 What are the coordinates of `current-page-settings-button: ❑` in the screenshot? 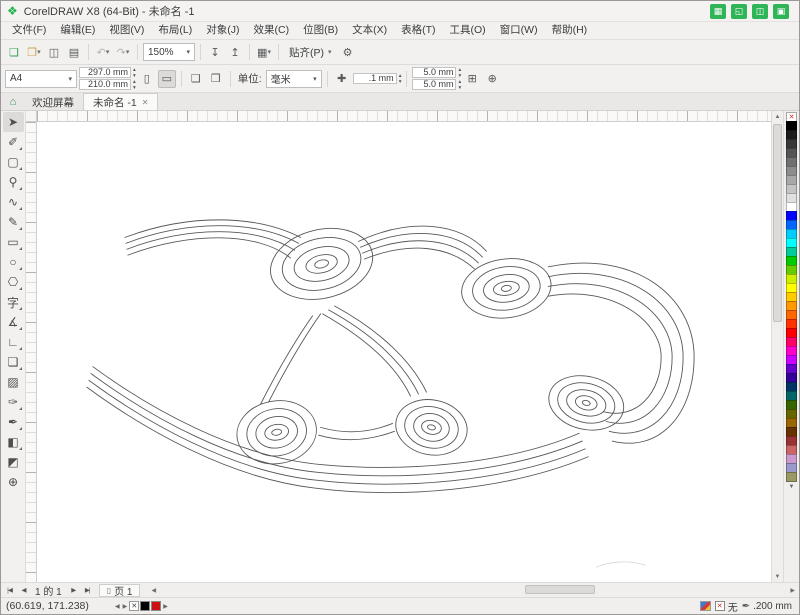 It's located at (196, 79).